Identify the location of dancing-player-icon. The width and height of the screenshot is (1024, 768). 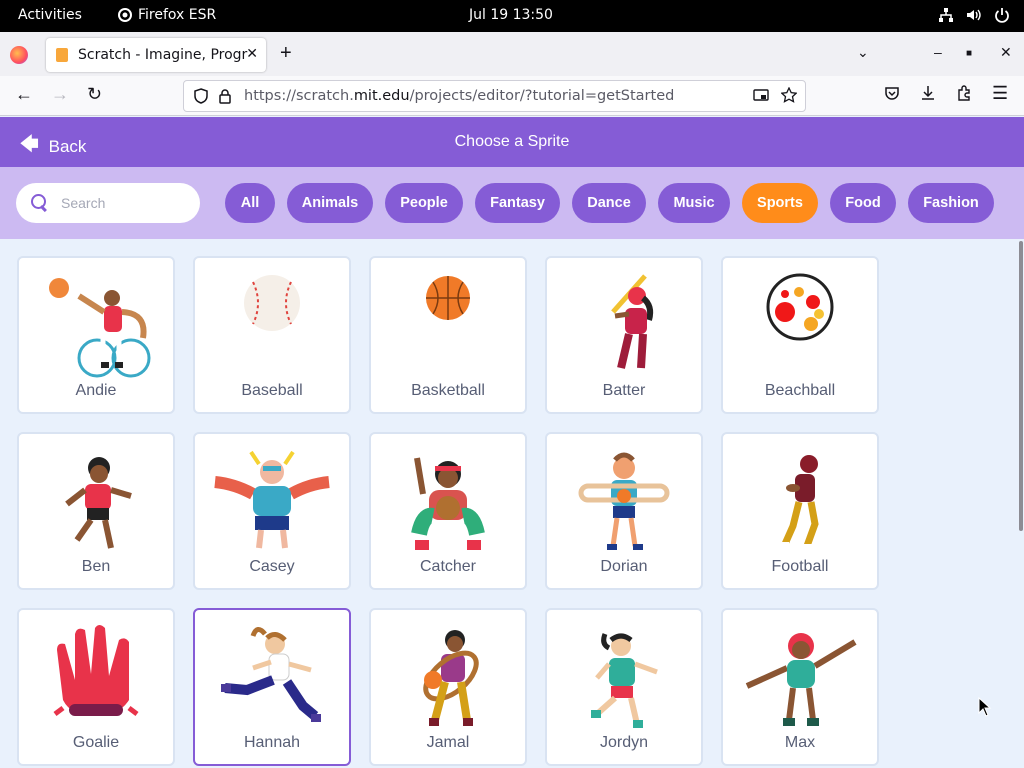
(801, 679).